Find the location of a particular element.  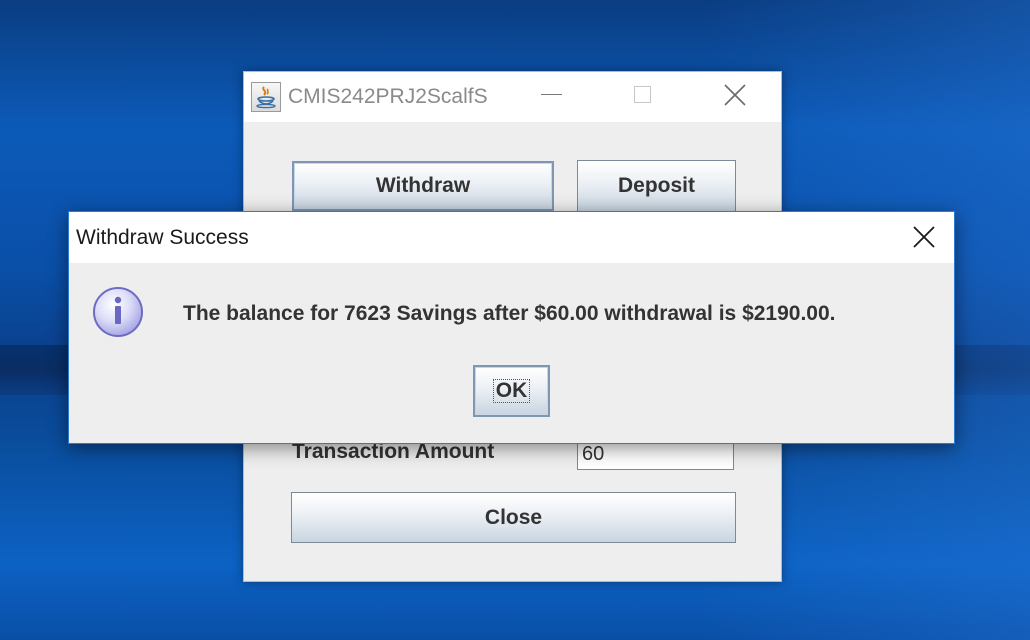

dialog-close-button is located at coordinates (925, 237).